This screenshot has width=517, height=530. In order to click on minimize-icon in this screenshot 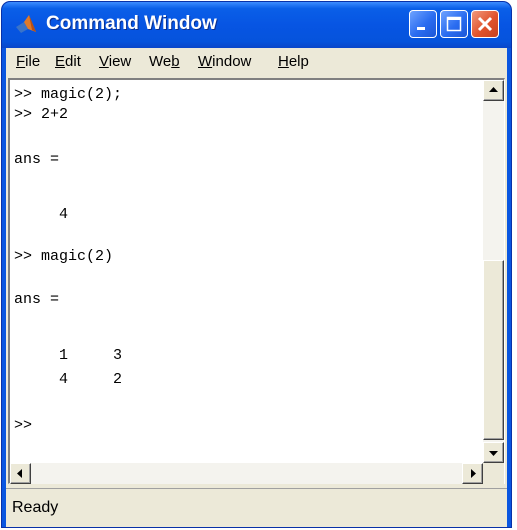, I will do `click(421, 28)`.